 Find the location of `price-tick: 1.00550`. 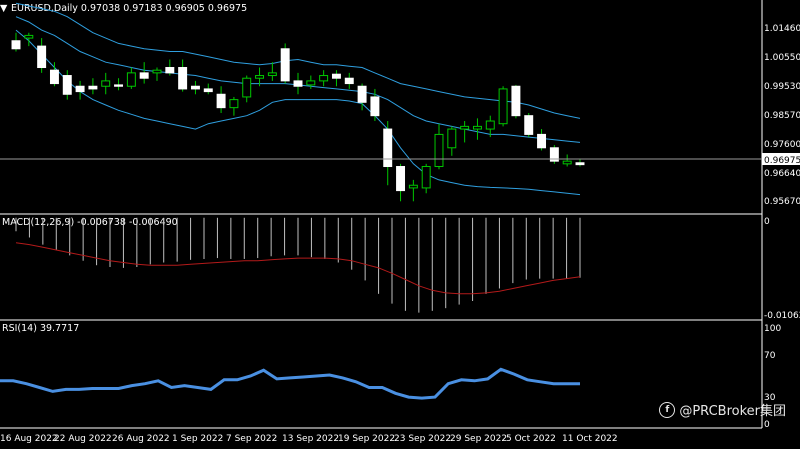

price-tick: 1.00550 is located at coordinates (782, 58).